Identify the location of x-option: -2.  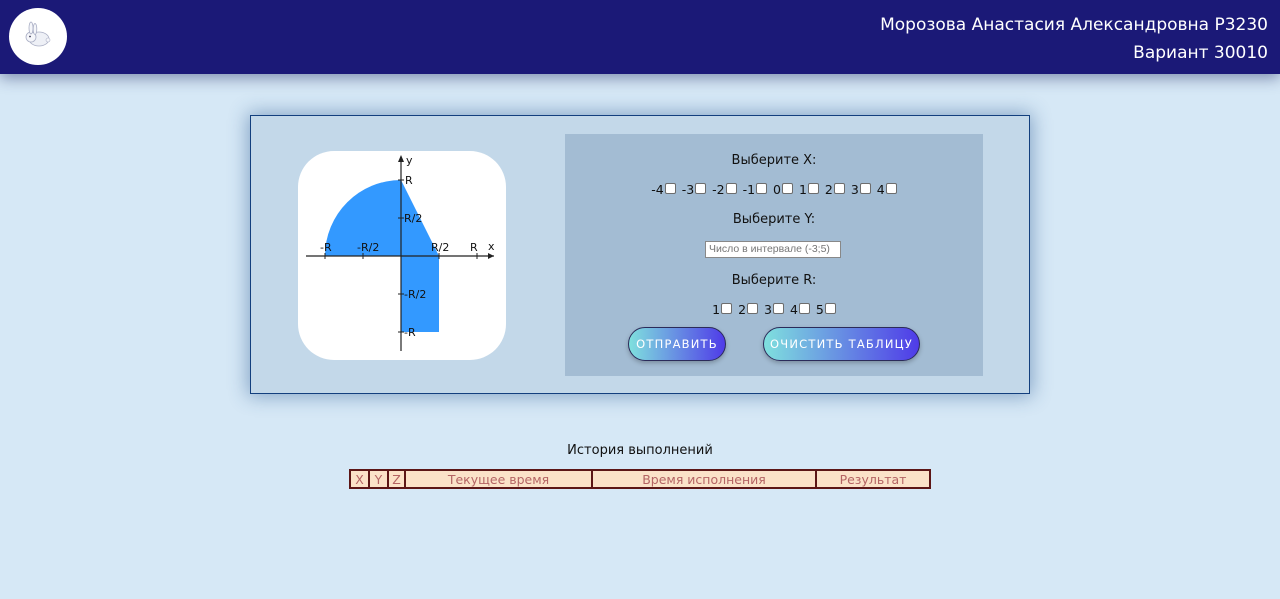
(724, 189).